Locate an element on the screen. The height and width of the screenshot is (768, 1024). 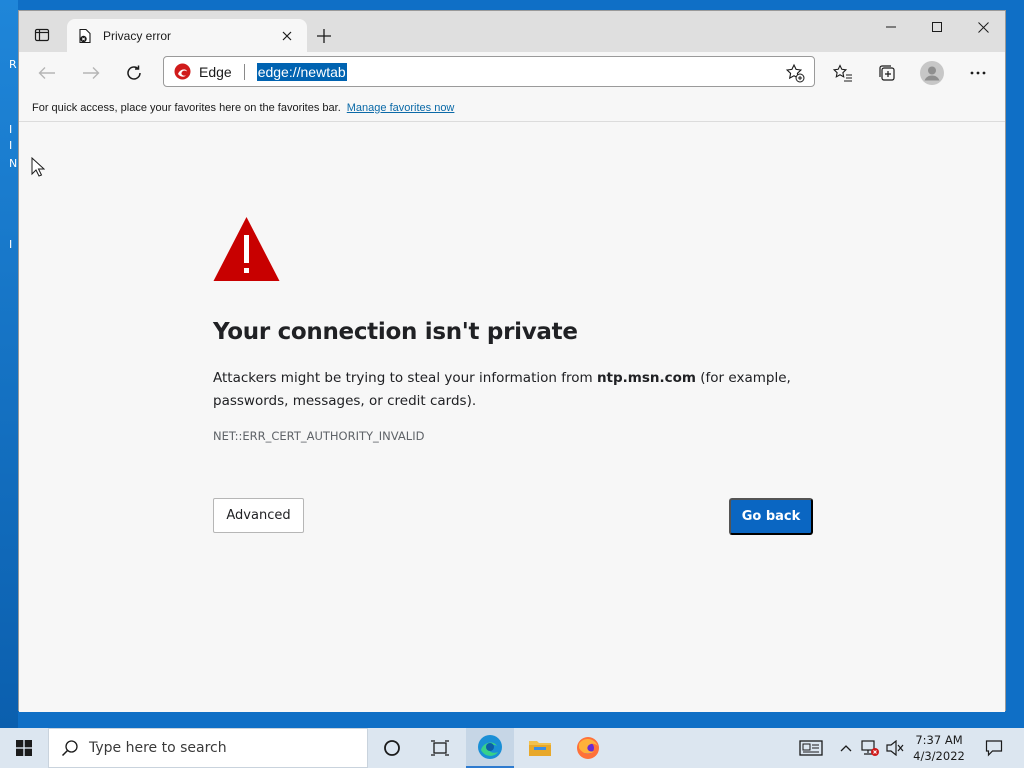
add-favorite-button is located at coordinates (795, 73).